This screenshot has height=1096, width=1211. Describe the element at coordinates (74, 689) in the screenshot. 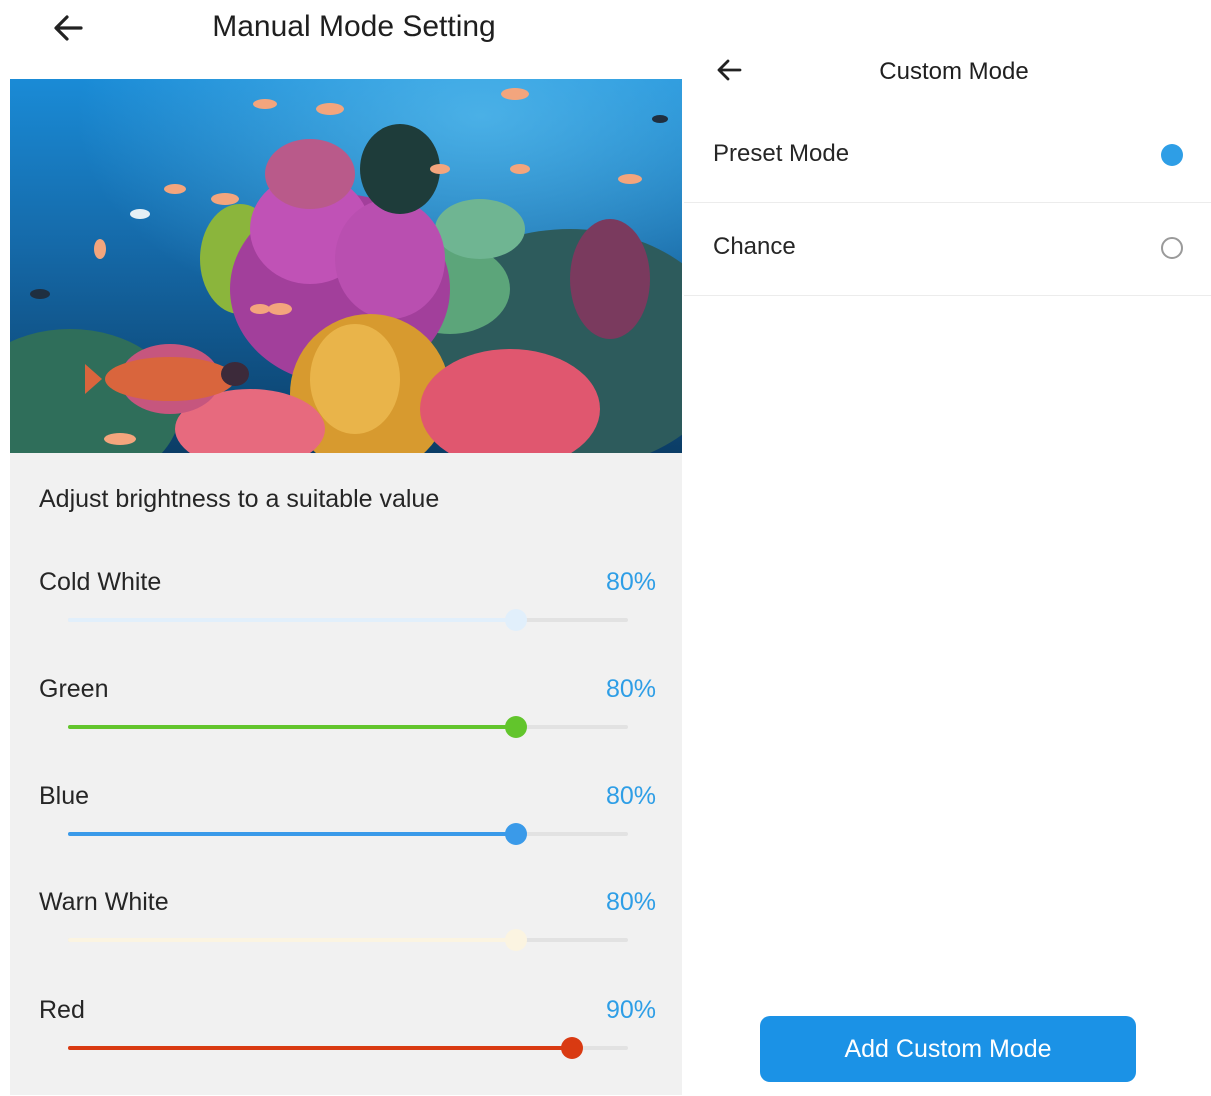

I see `slider-label: Green` at that location.